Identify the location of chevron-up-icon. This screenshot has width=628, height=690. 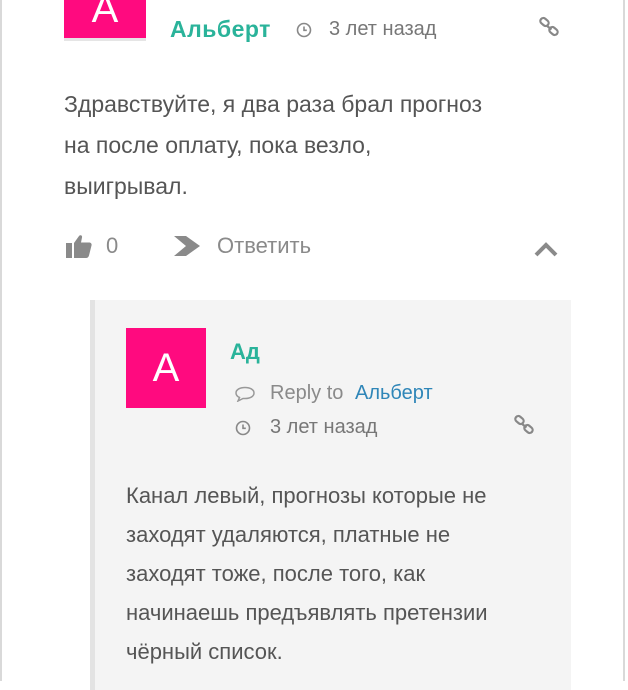
(546, 249).